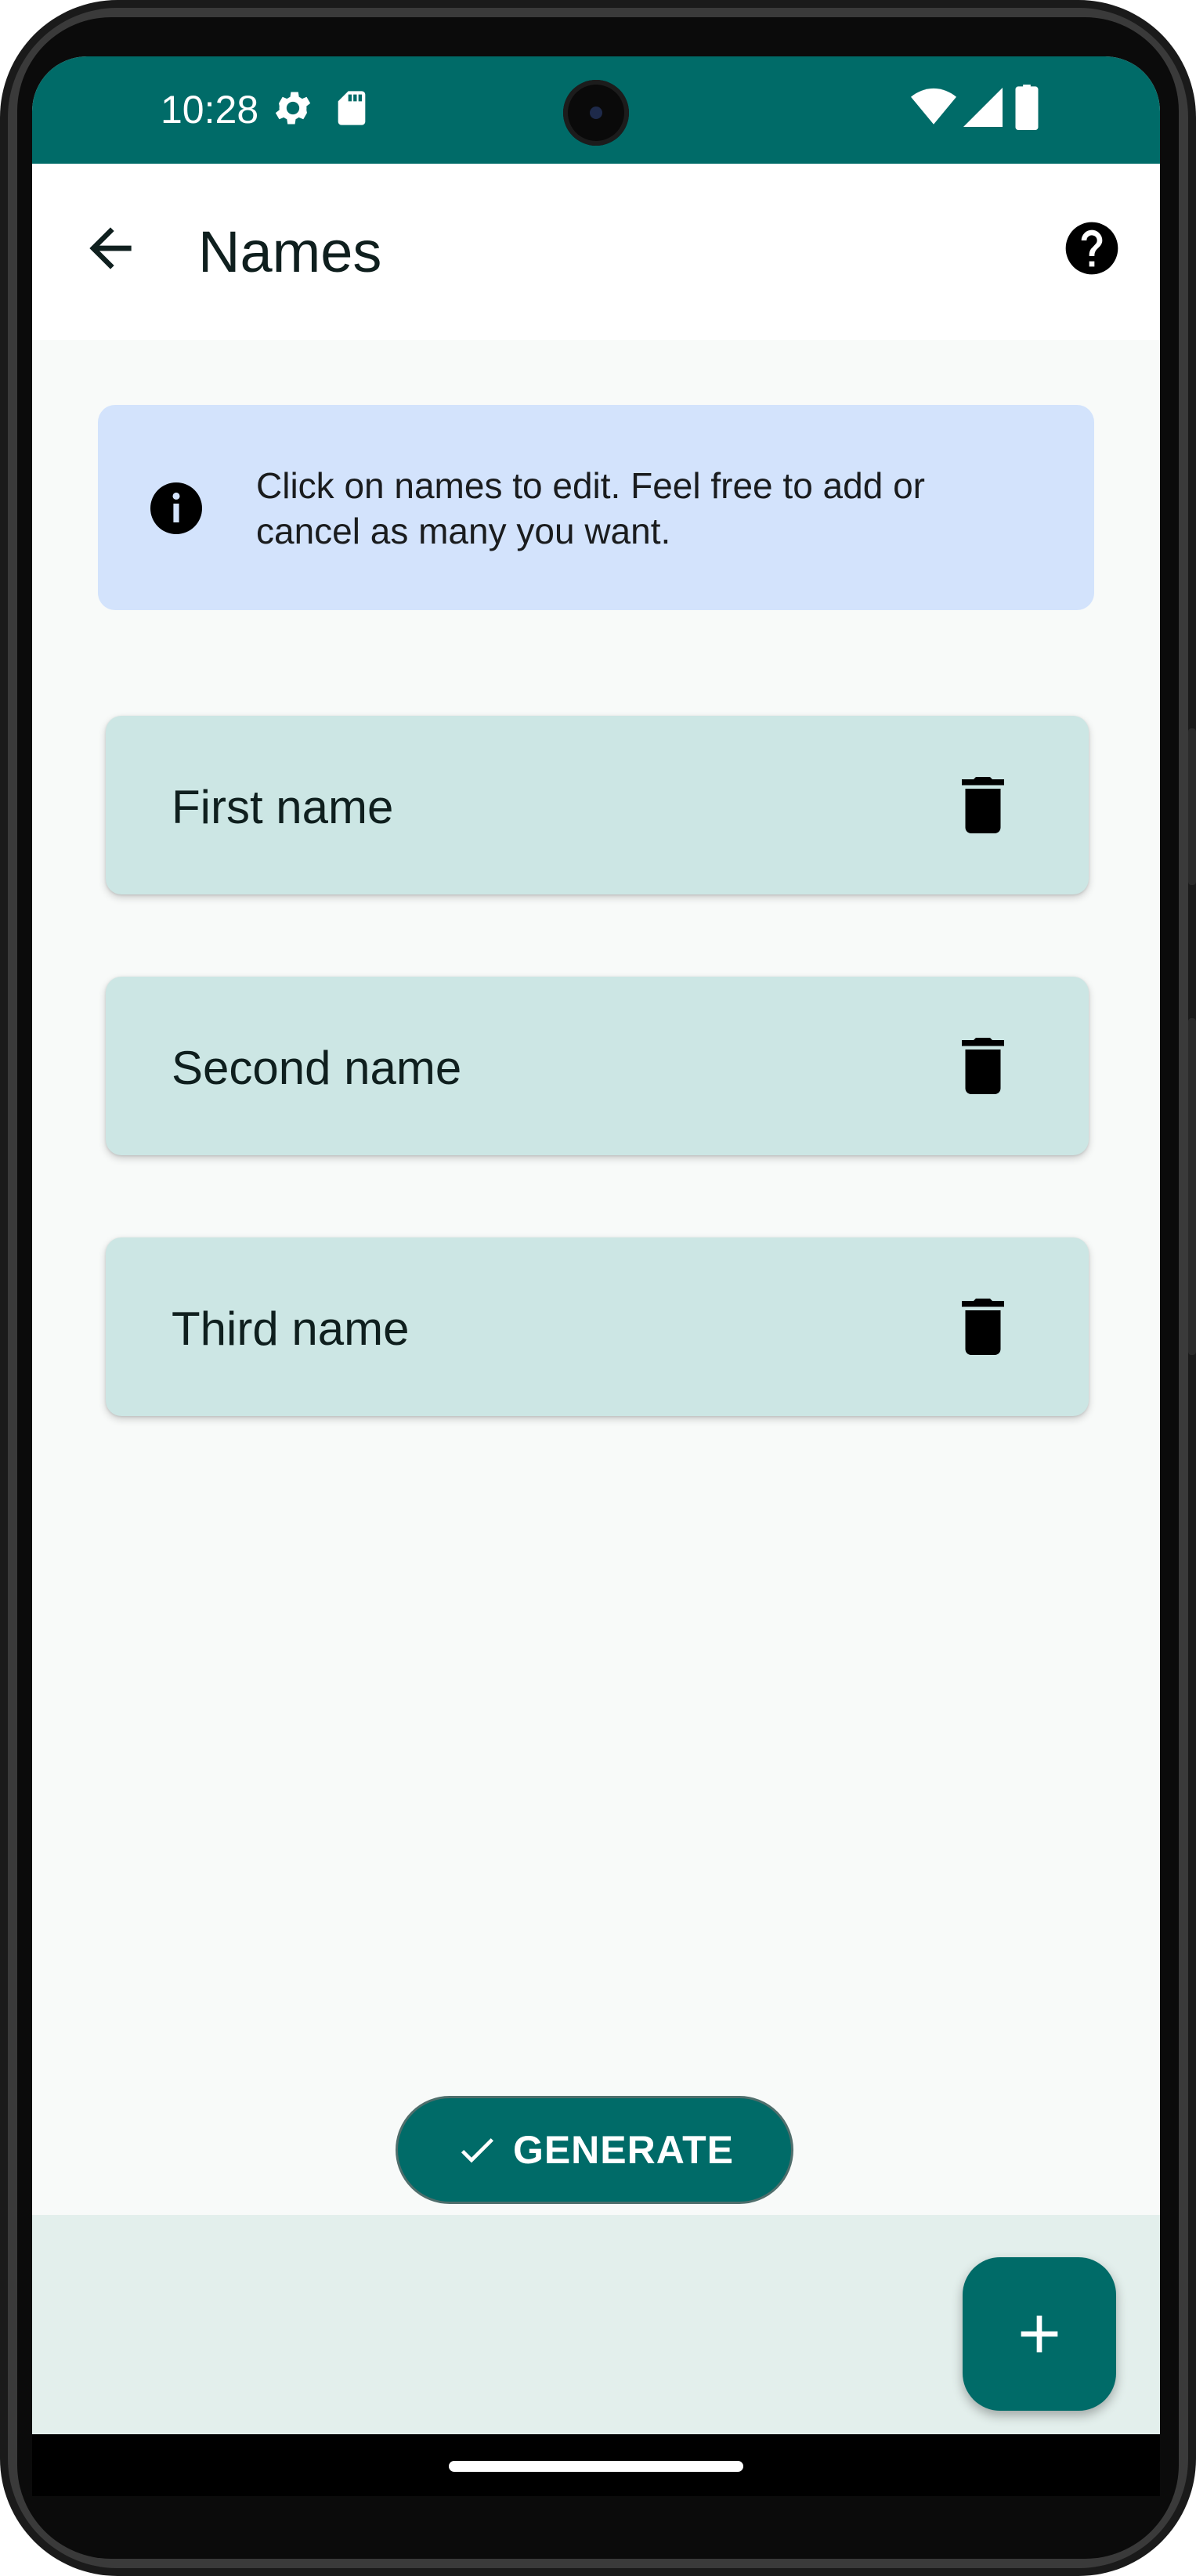 The height and width of the screenshot is (2576, 1196). Describe the element at coordinates (596, 113) in the screenshot. I see `front-camera` at that location.